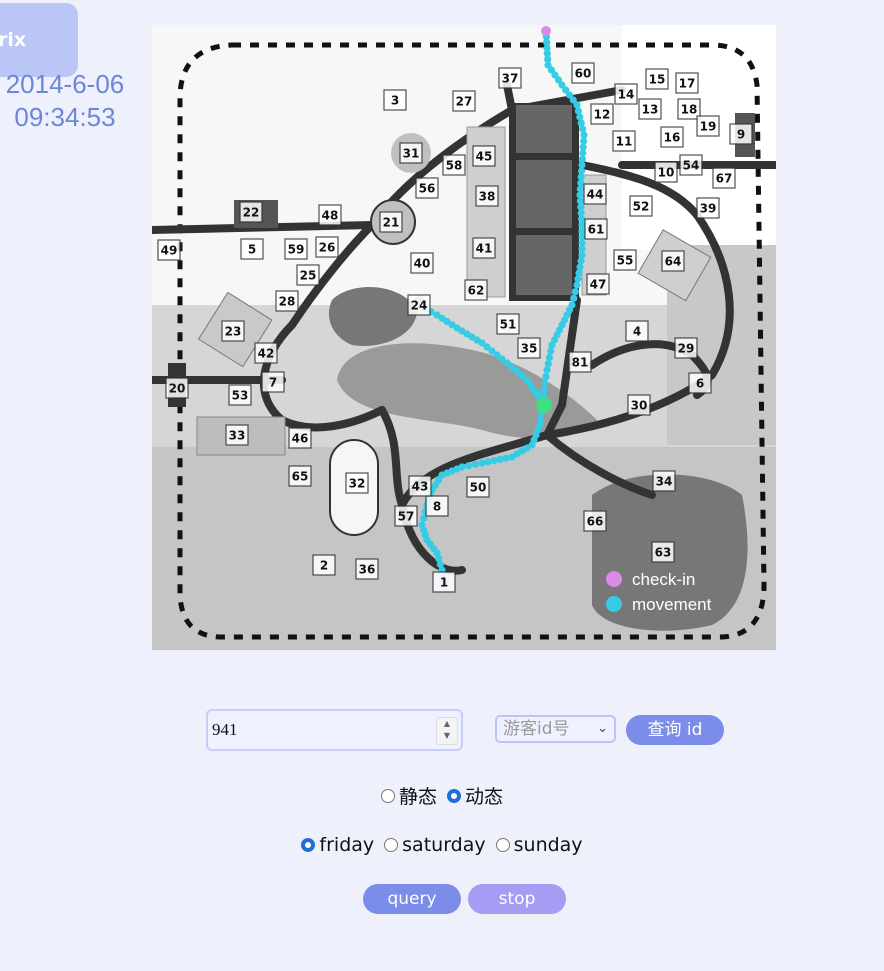  What do you see at coordinates (641, 206) in the screenshot?
I see `location-52: 52` at bounding box center [641, 206].